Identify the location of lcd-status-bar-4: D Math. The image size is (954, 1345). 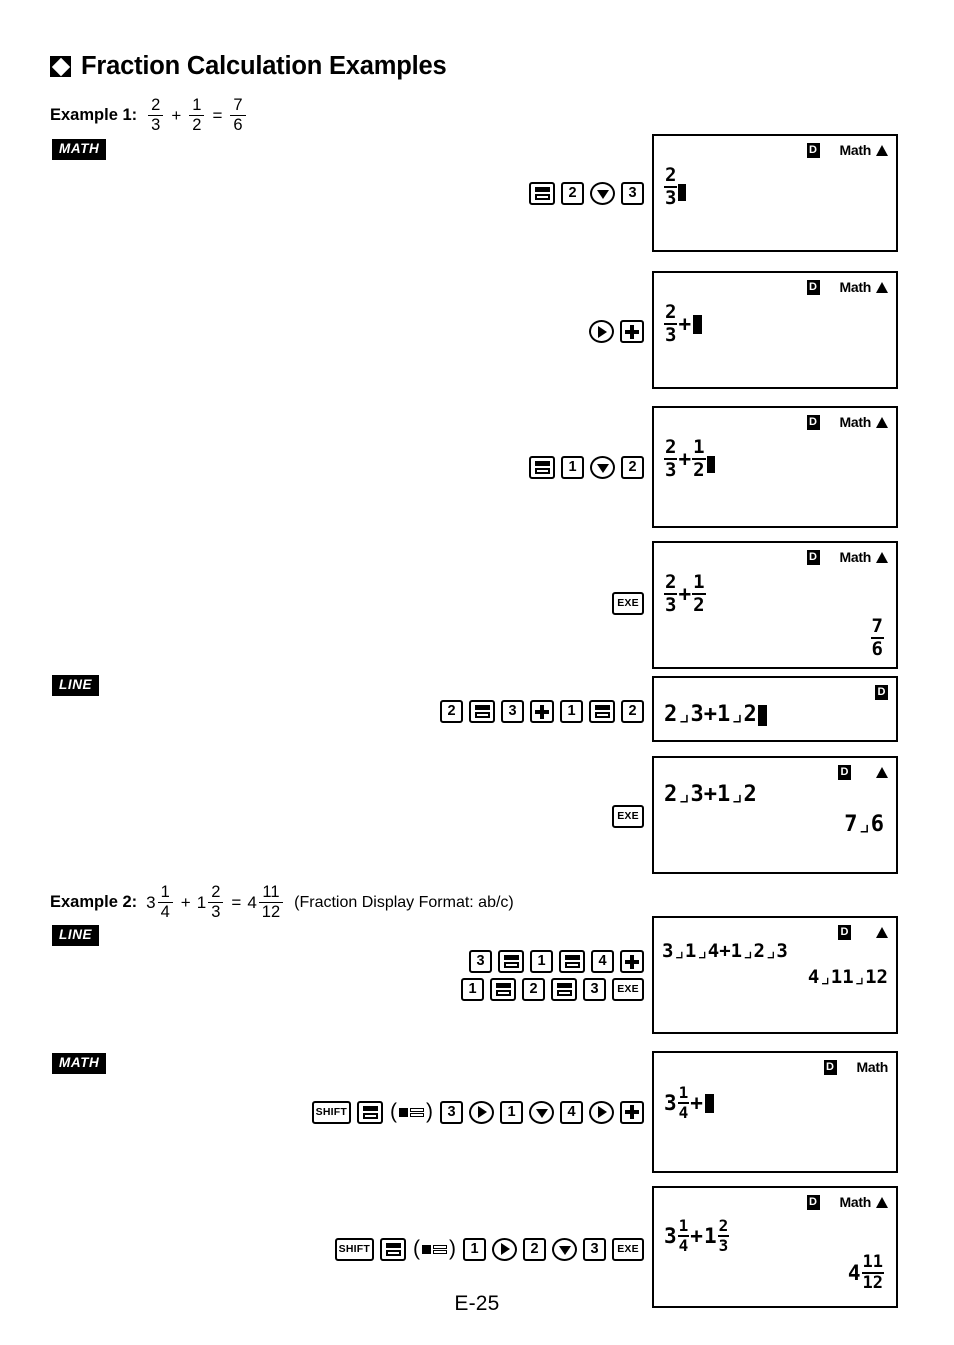
(847, 557).